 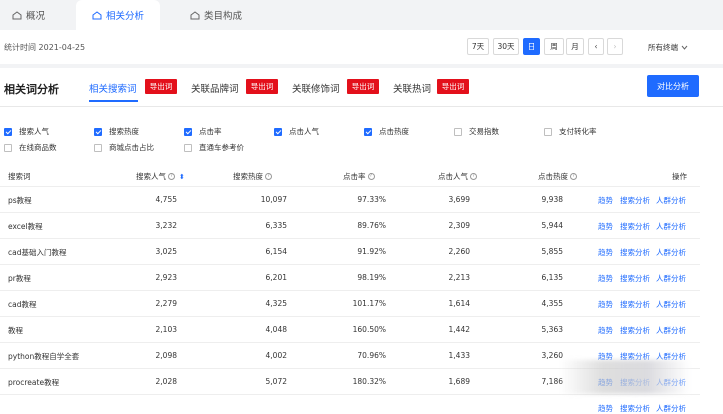 What do you see at coordinates (412, 88) in the screenshot?
I see `subtab-hot: 关联热词` at bounding box center [412, 88].